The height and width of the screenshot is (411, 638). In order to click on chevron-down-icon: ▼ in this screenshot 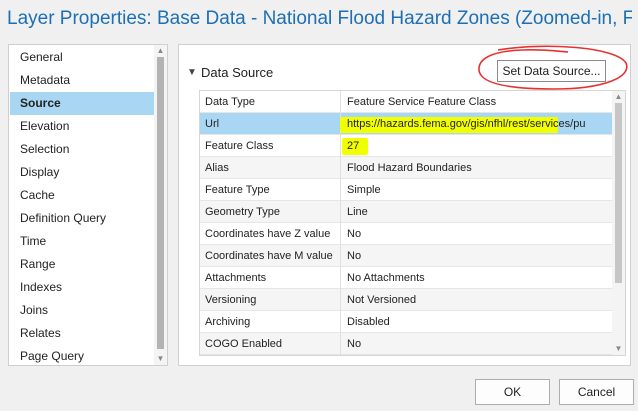, I will do `click(192, 72)`.